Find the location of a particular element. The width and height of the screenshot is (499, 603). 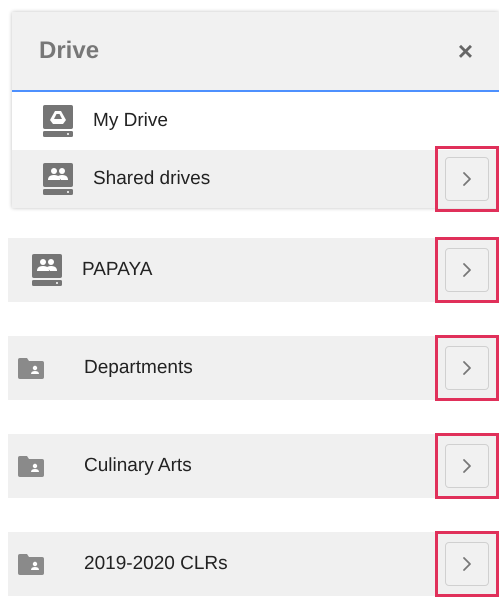

panel-title: Drive is located at coordinates (69, 51).